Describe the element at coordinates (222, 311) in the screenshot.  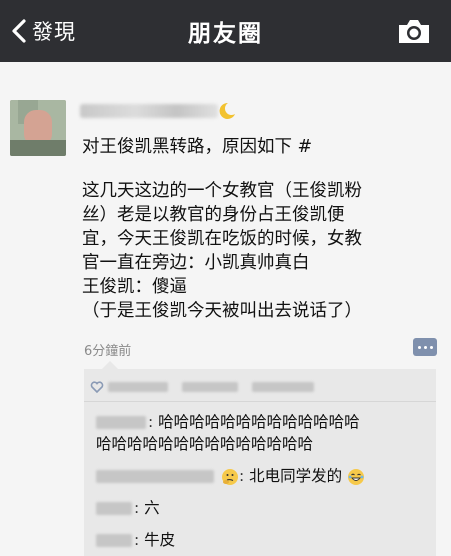
I see `post-line: （于是王俊凯今天被叫出去说话了）` at that location.